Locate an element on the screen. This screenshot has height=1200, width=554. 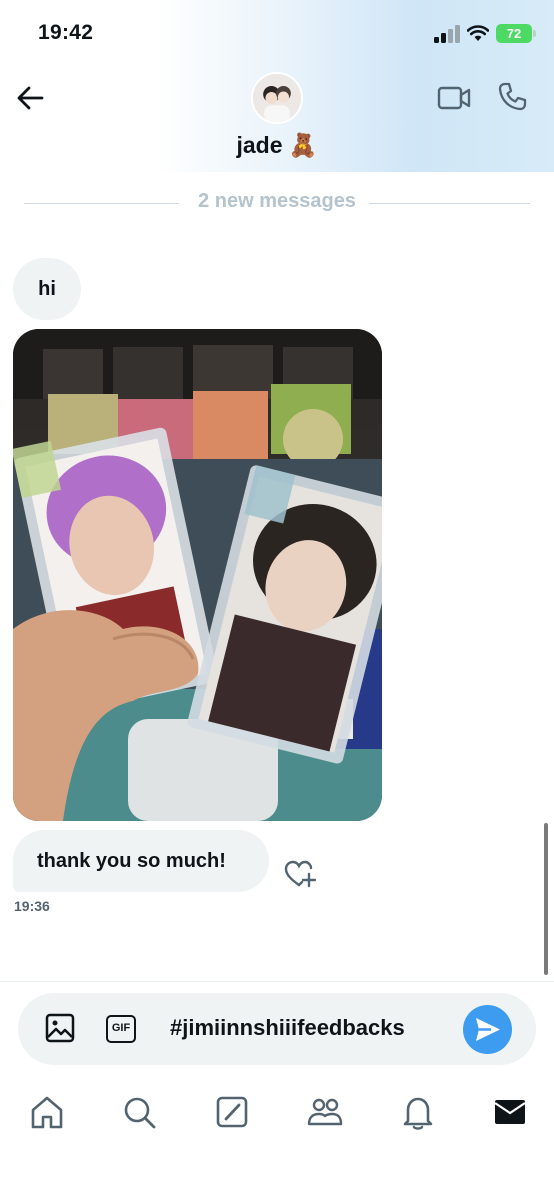
bell-icon is located at coordinates (418, 1112).